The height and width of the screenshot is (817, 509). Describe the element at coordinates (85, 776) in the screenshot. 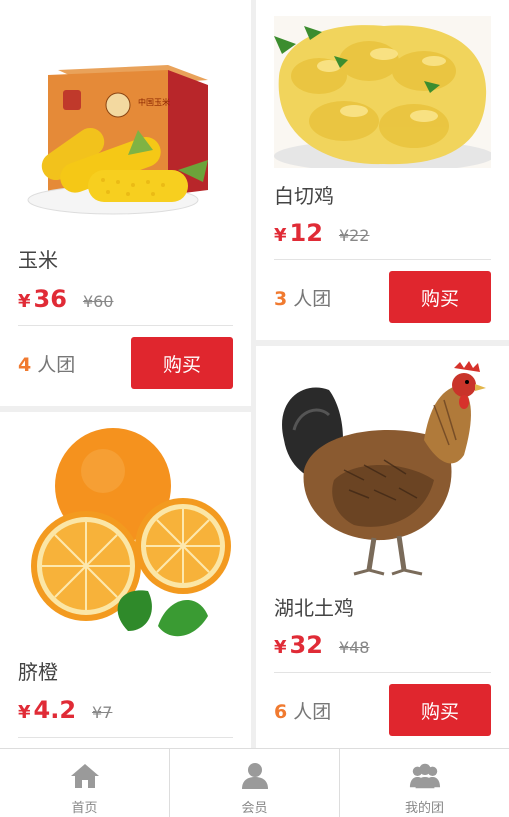

I see `home-icon` at that location.